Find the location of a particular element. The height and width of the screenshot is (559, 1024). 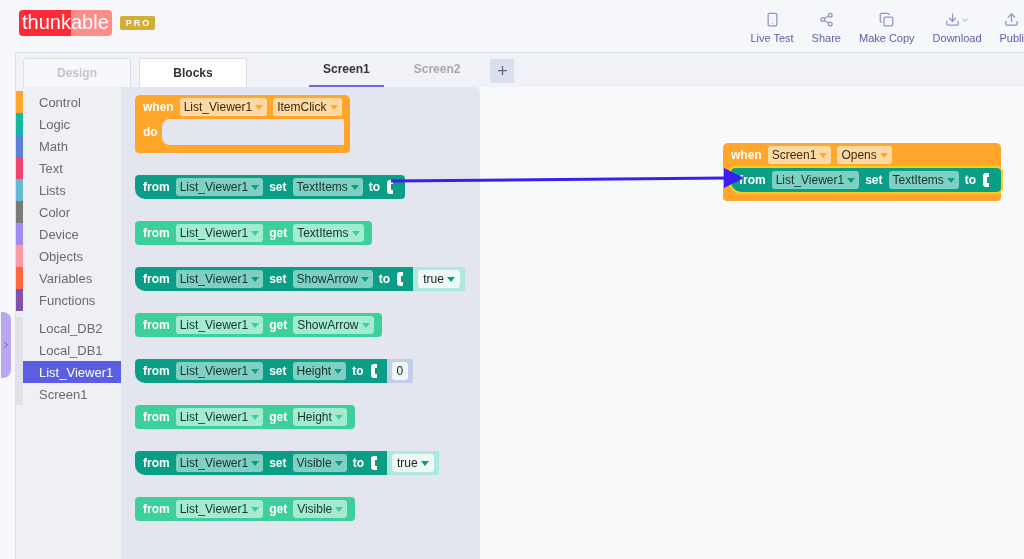

setter-block: from List_Viewer1 set TextItems to is located at coordinates (270, 187).